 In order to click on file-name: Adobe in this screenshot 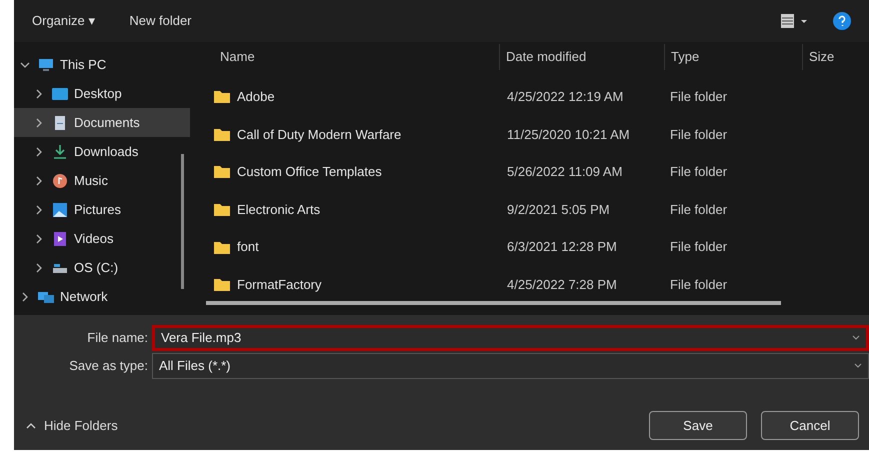, I will do `click(256, 97)`.